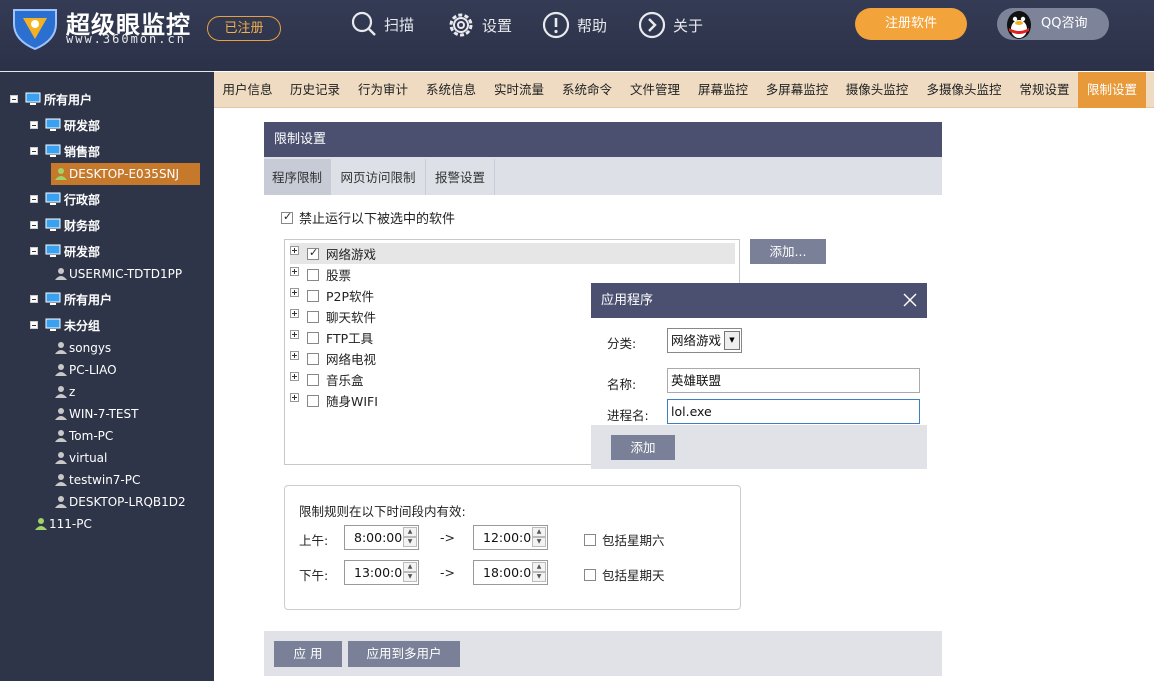 This screenshot has width=1154, height=681. I want to click on tree-user-item: PC-LIAO, so click(85, 370).